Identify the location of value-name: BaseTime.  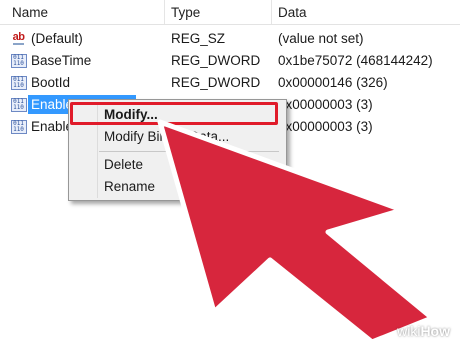
(61, 60).